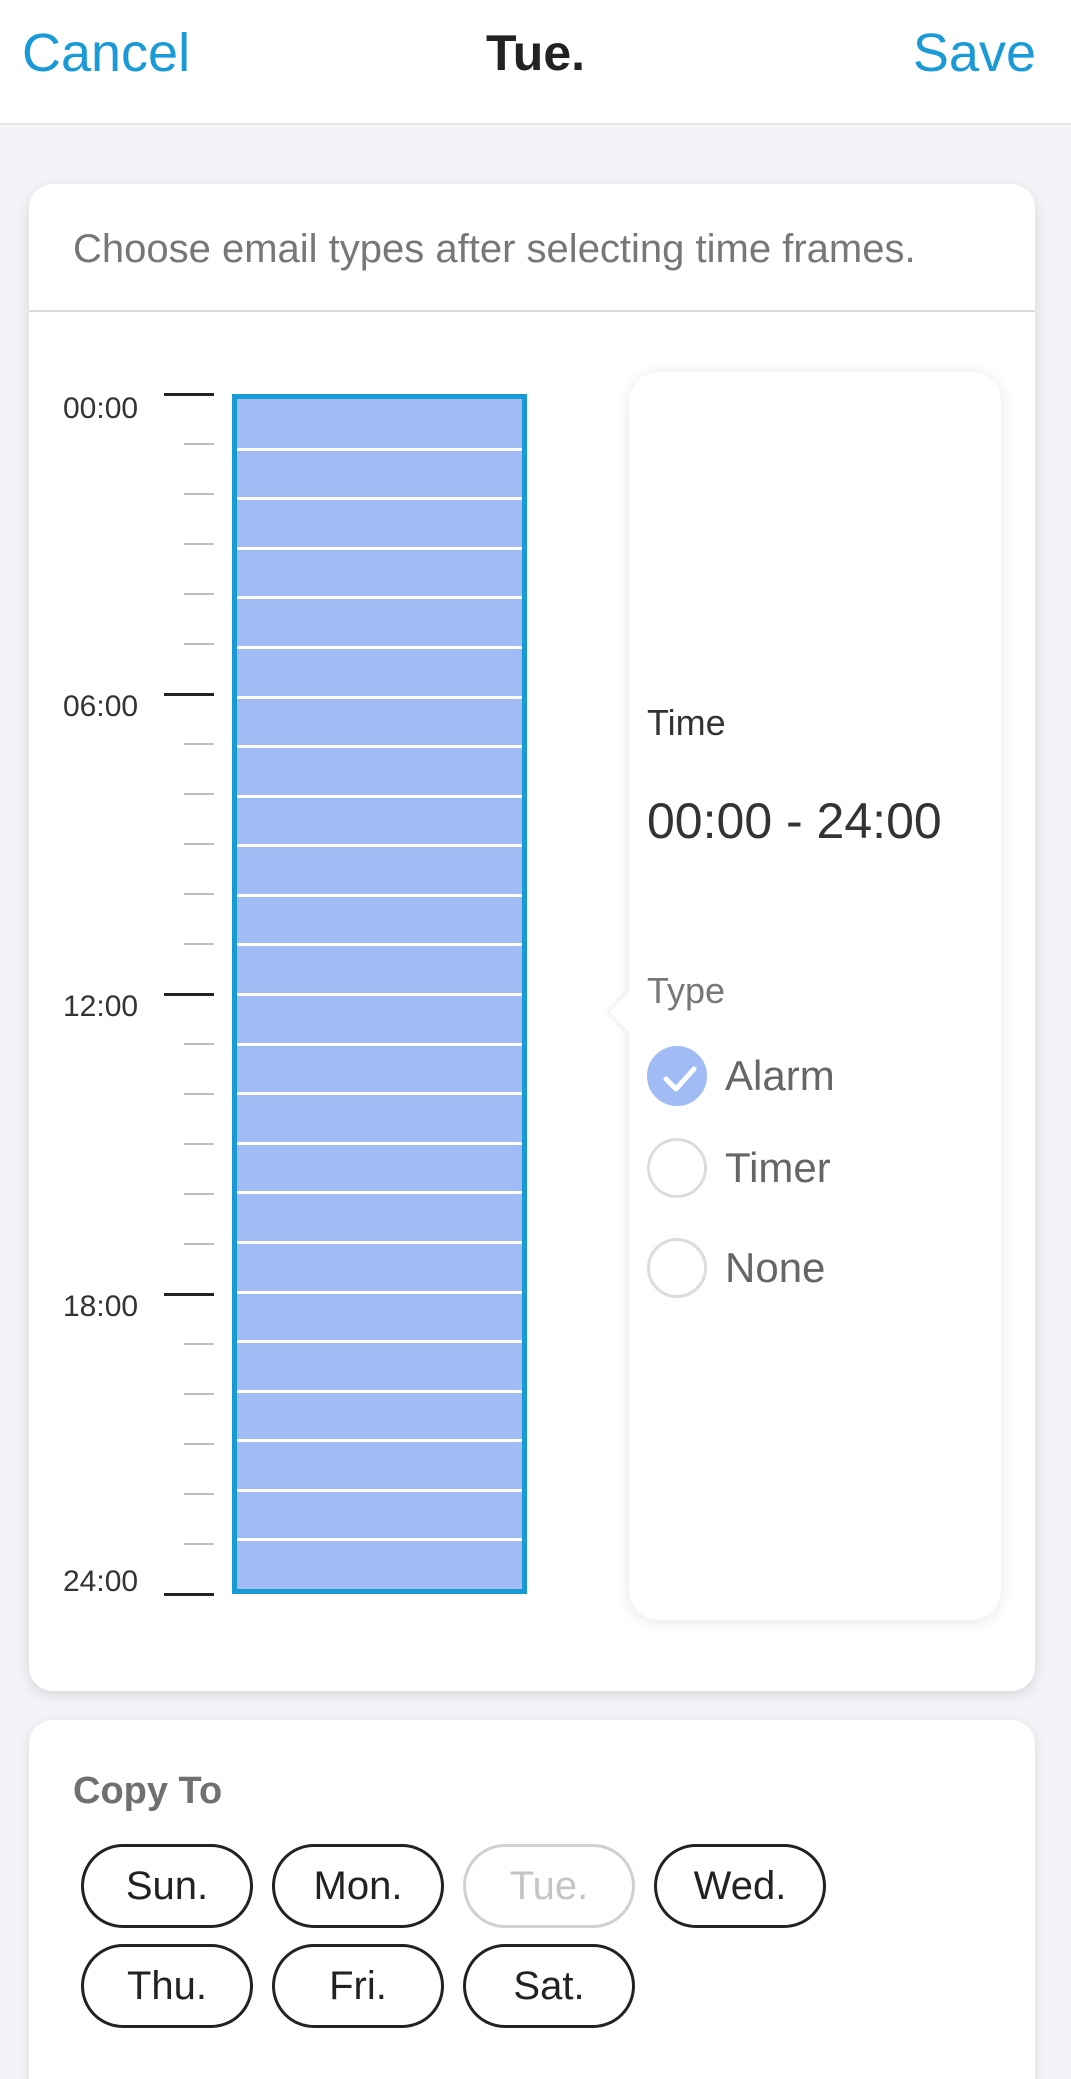 This screenshot has height=2079, width=1071. What do you see at coordinates (549, 1886) in the screenshot?
I see `day-button-tue: Tue.` at bounding box center [549, 1886].